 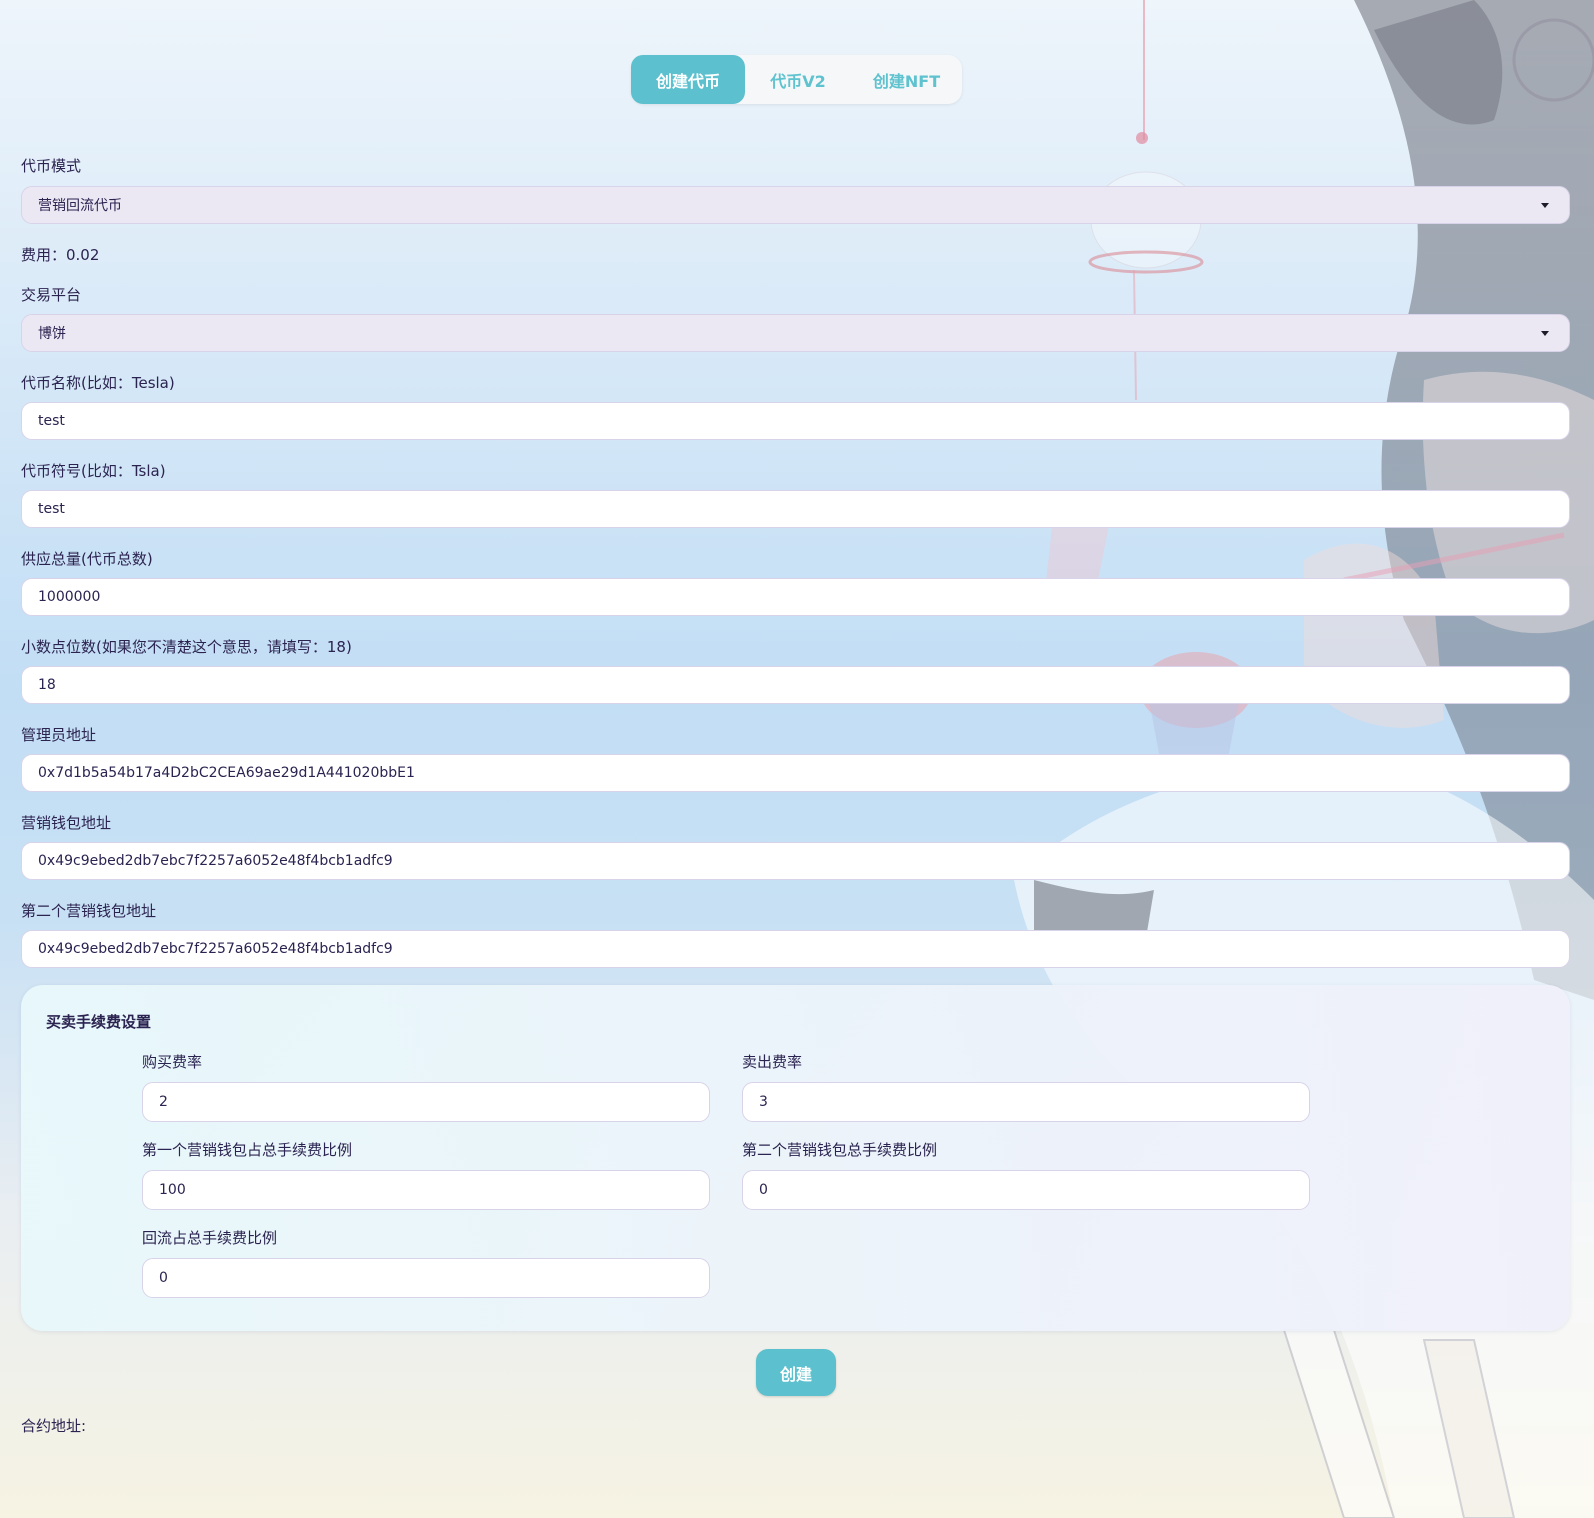 I want to click on token-name-input: test, so click(x=795, y=421).